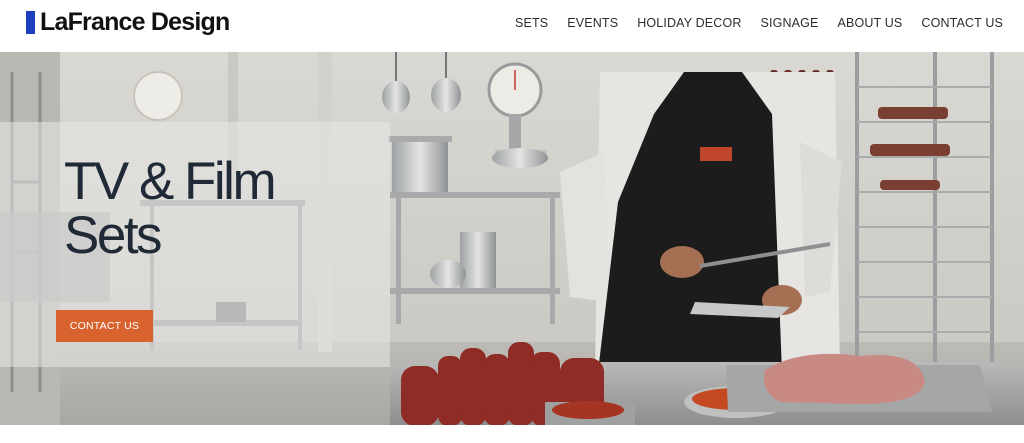 Image resolution: width=1024 pixels, height=443 pixels. I want to click on brand-name: LaFrance Design, so click(135, 21).